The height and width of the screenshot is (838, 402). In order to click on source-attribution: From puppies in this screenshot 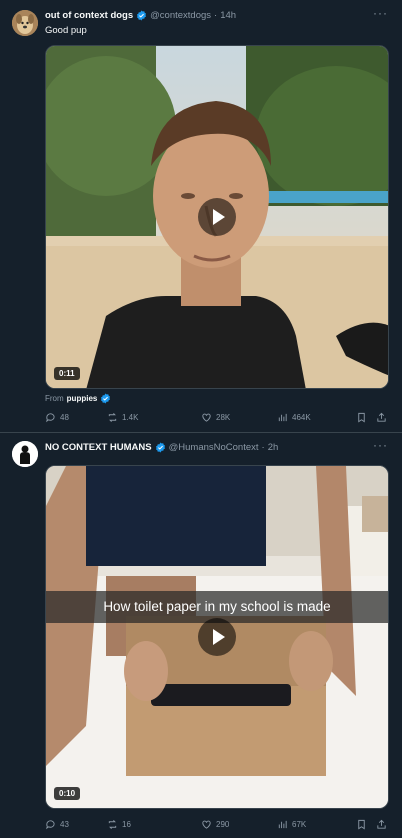, I will do `click(79, 398)`.